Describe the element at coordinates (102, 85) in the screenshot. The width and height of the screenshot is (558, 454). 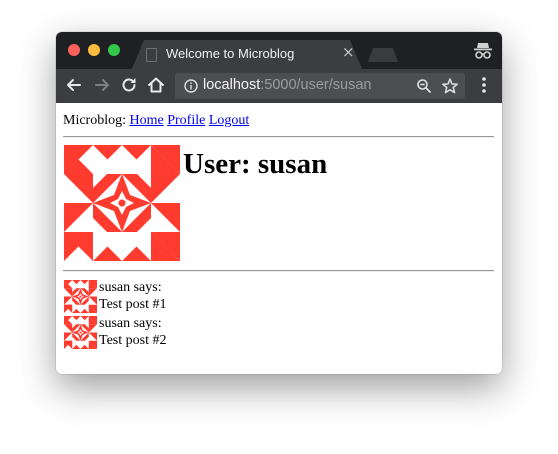
I see `forward-icon` at that location.